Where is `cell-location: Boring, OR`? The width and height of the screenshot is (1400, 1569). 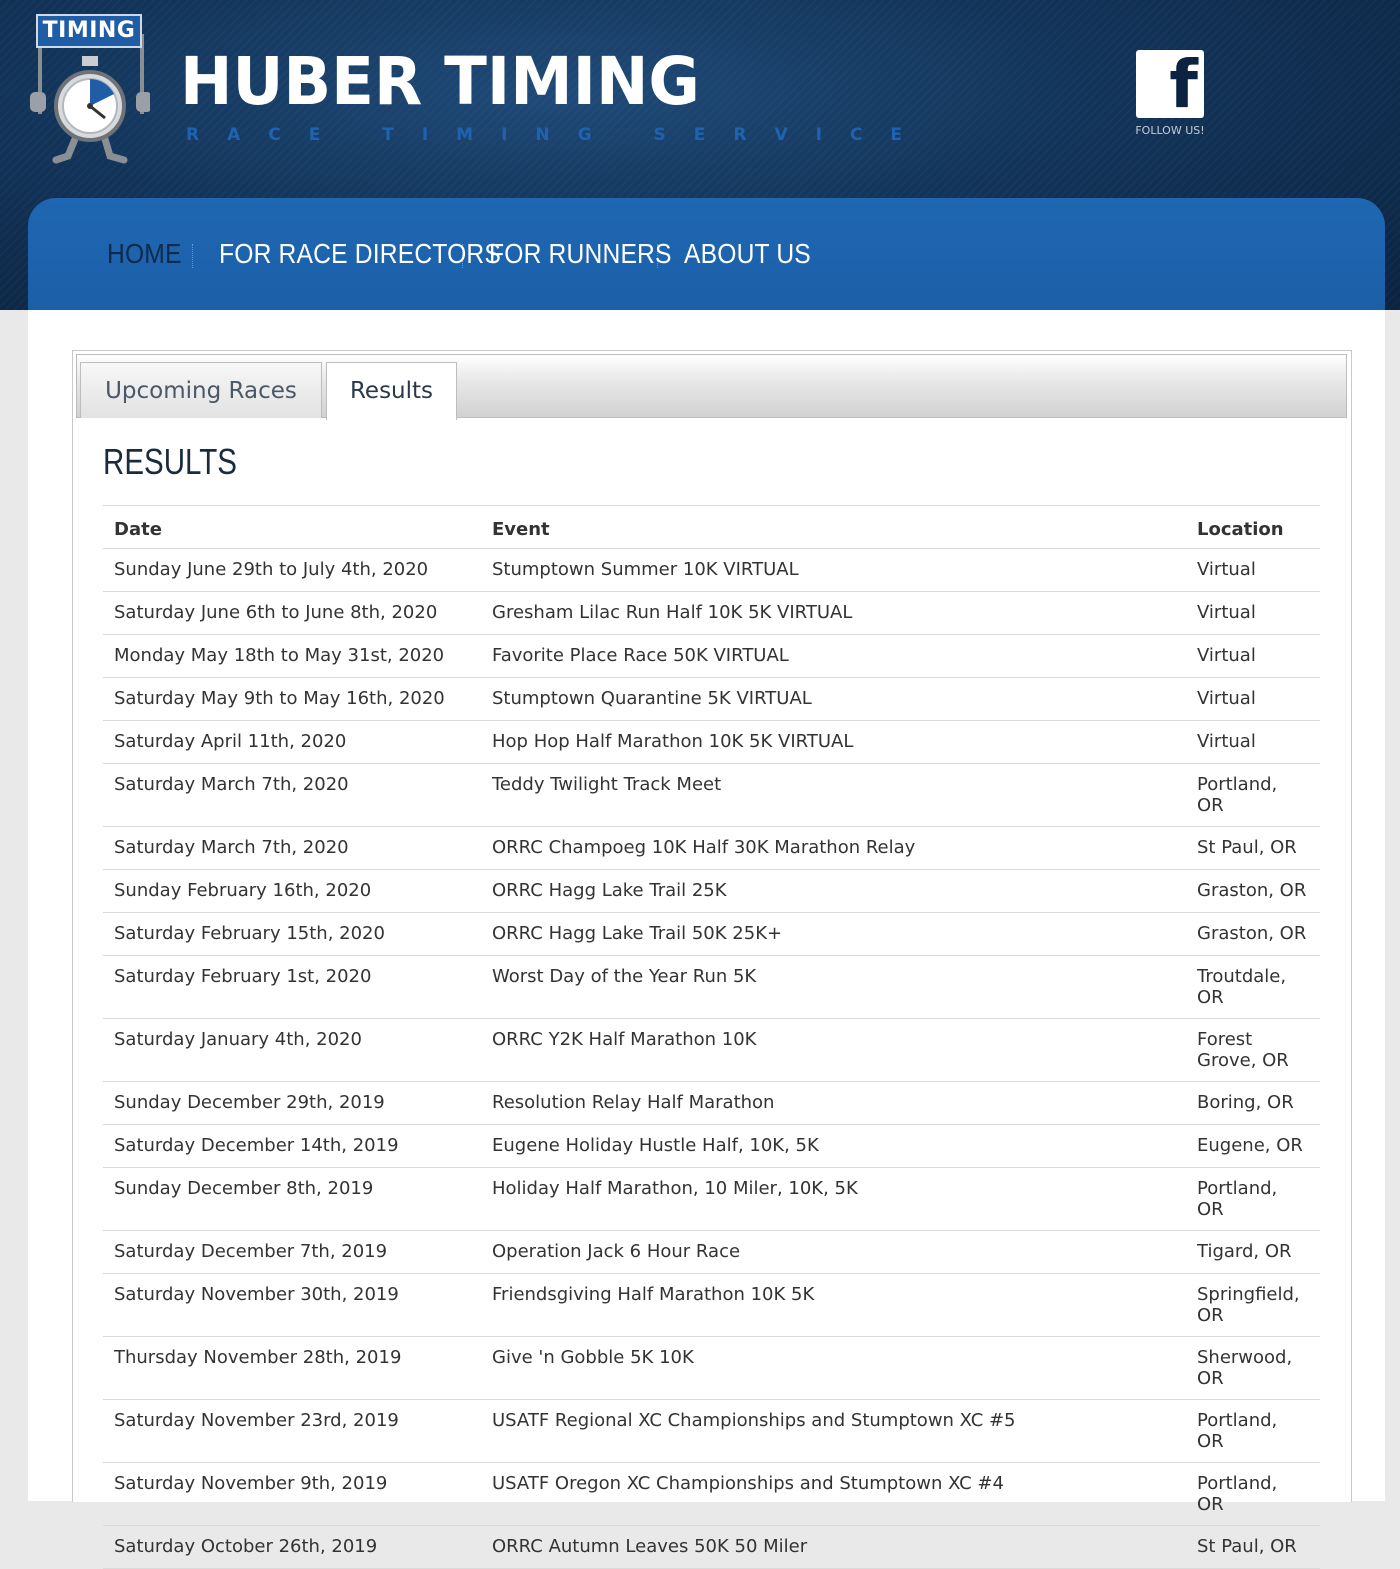
cell-location: Boring, OR is located at coordinates (1253, 1103).